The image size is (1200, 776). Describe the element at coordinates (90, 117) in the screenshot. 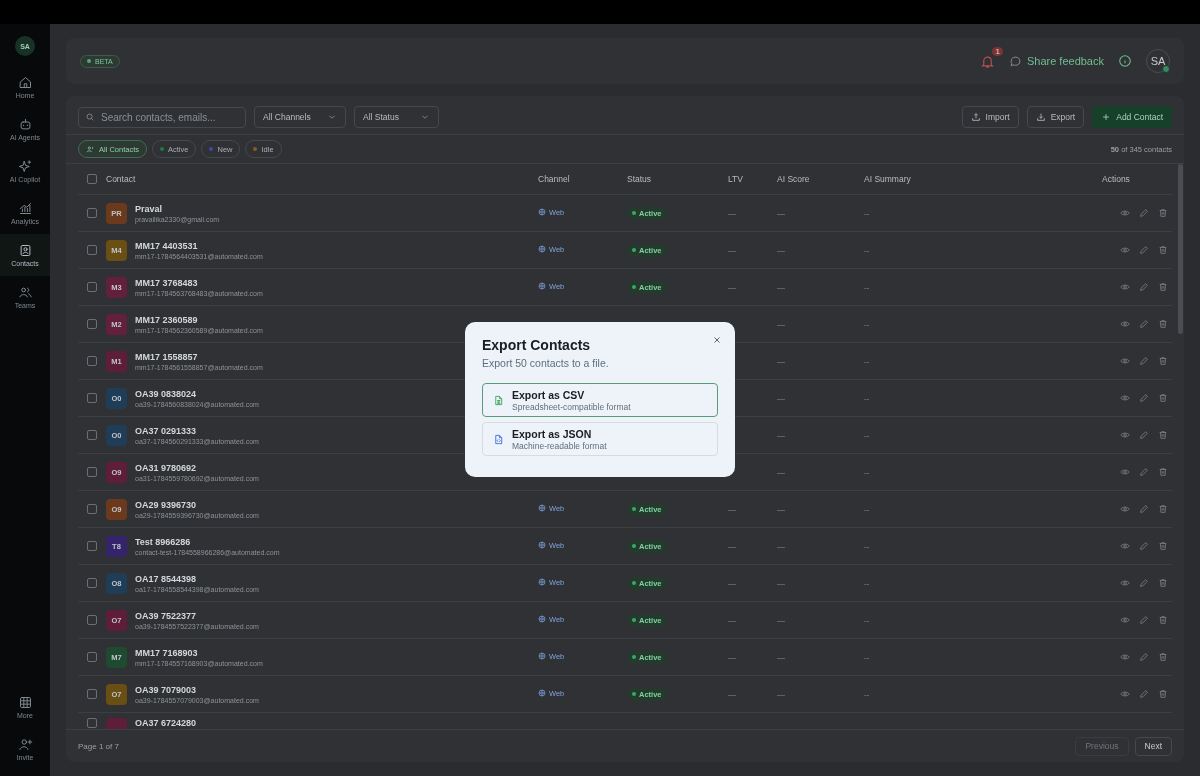

I see `search-icon` at that location.